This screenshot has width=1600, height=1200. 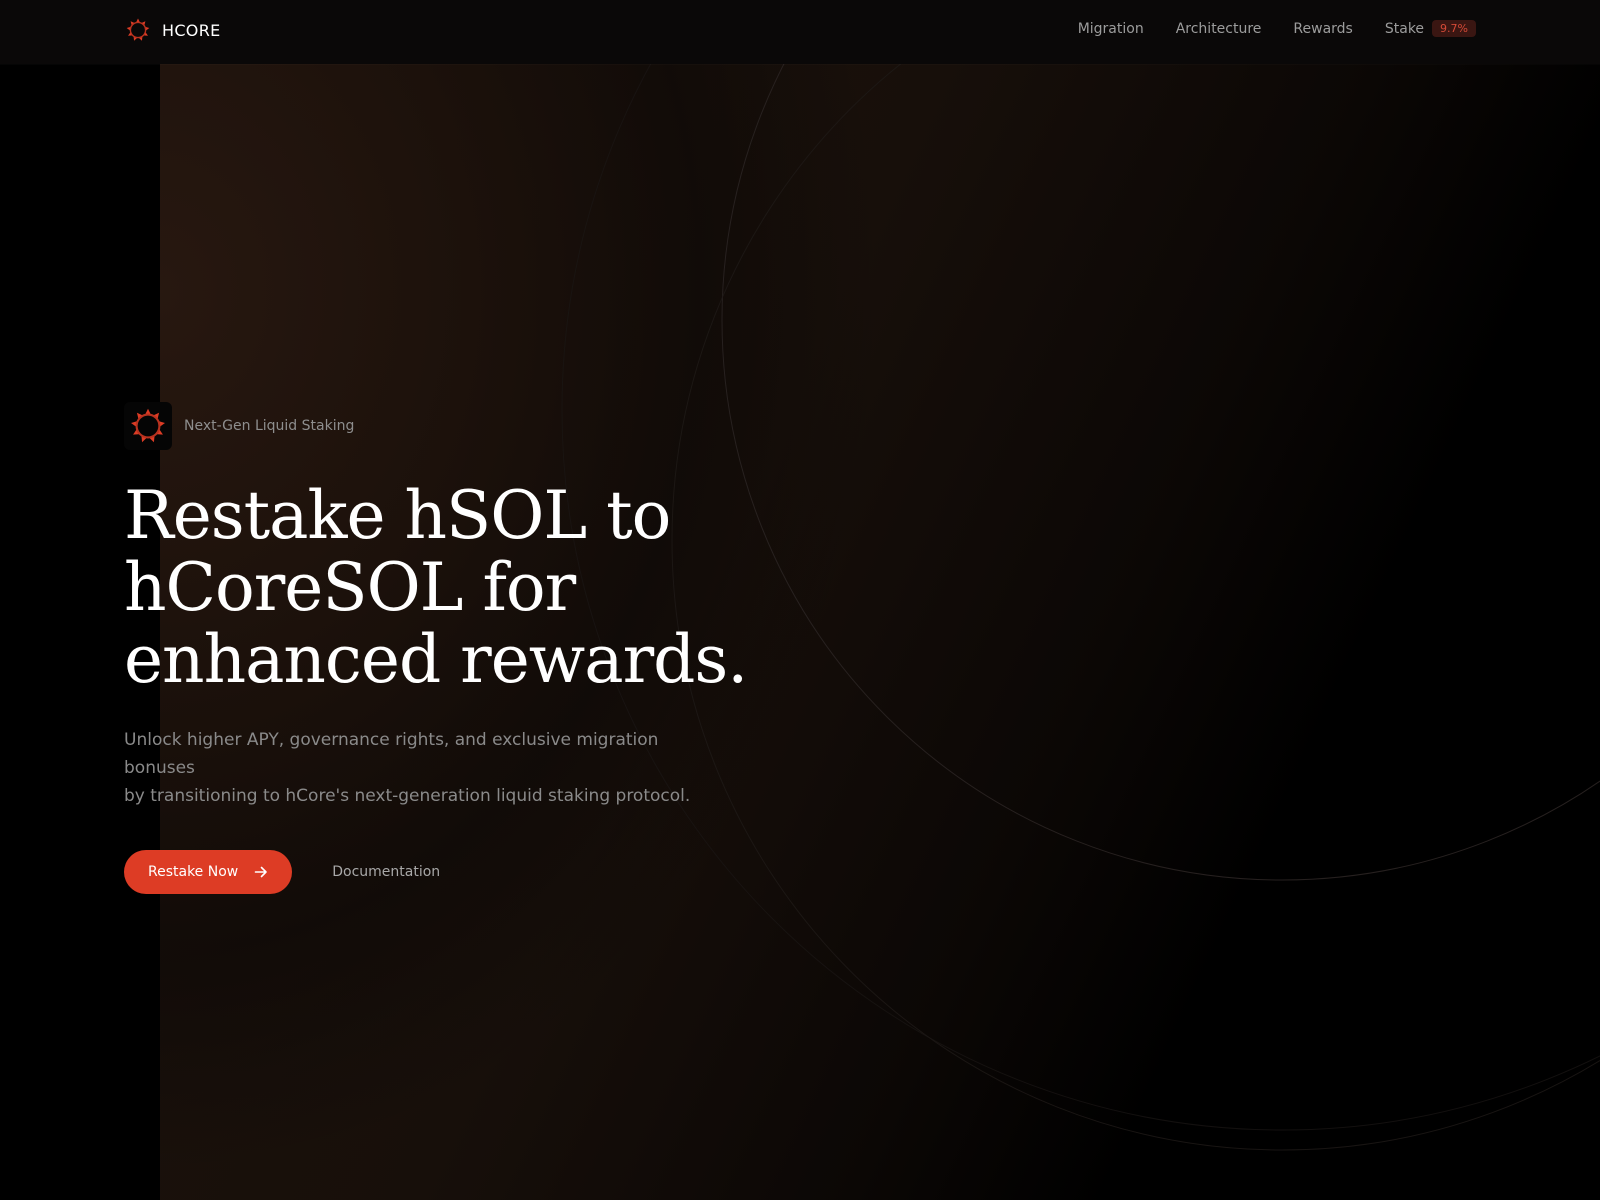 I want to click on headline-line: hCoreSOL for, so click(x=350, y=587).